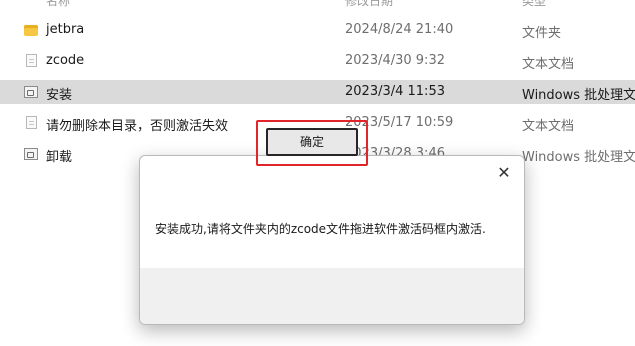  I want to click on column-header-date: 修改日期, so click(369, 4).